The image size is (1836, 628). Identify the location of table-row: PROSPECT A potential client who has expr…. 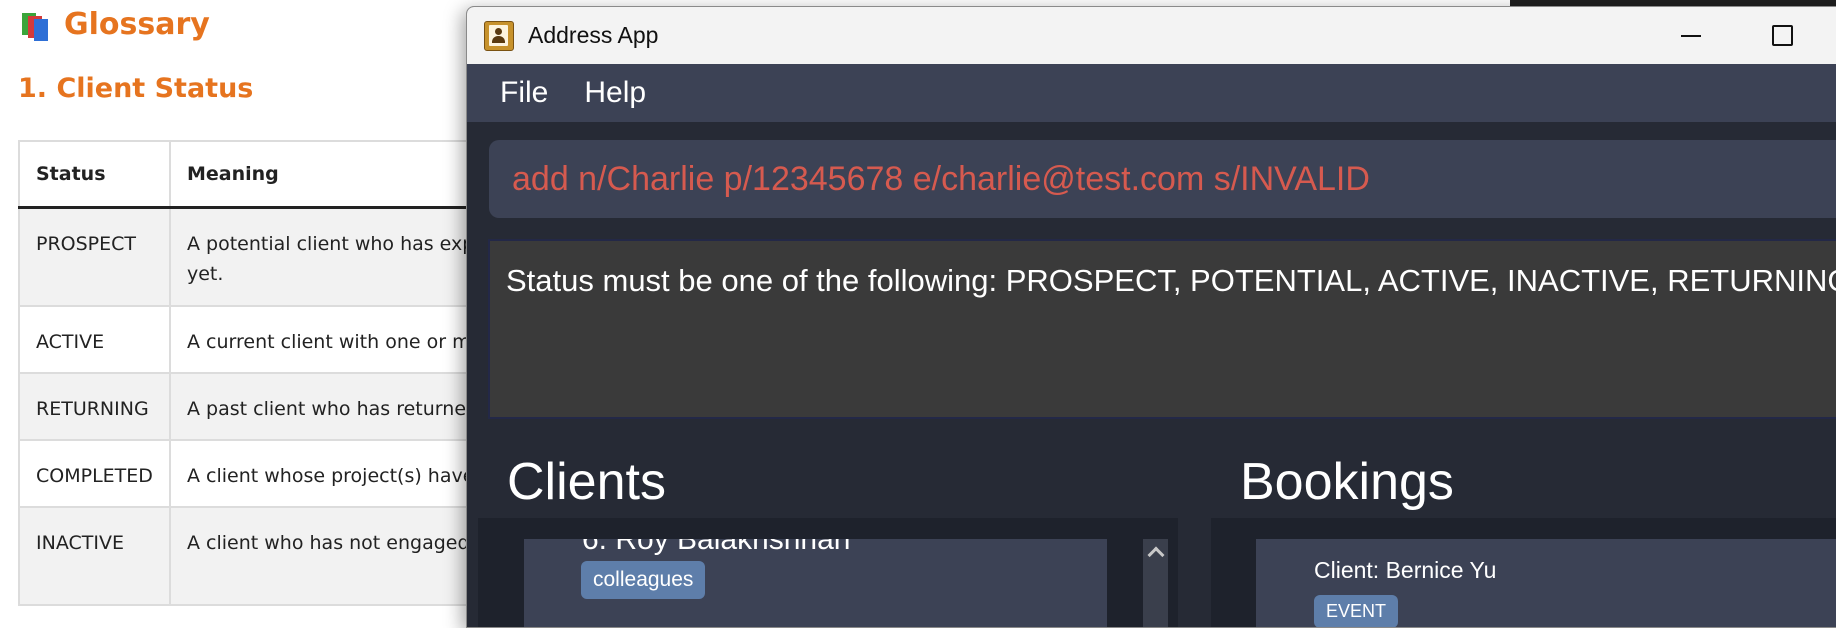
(268, 256).